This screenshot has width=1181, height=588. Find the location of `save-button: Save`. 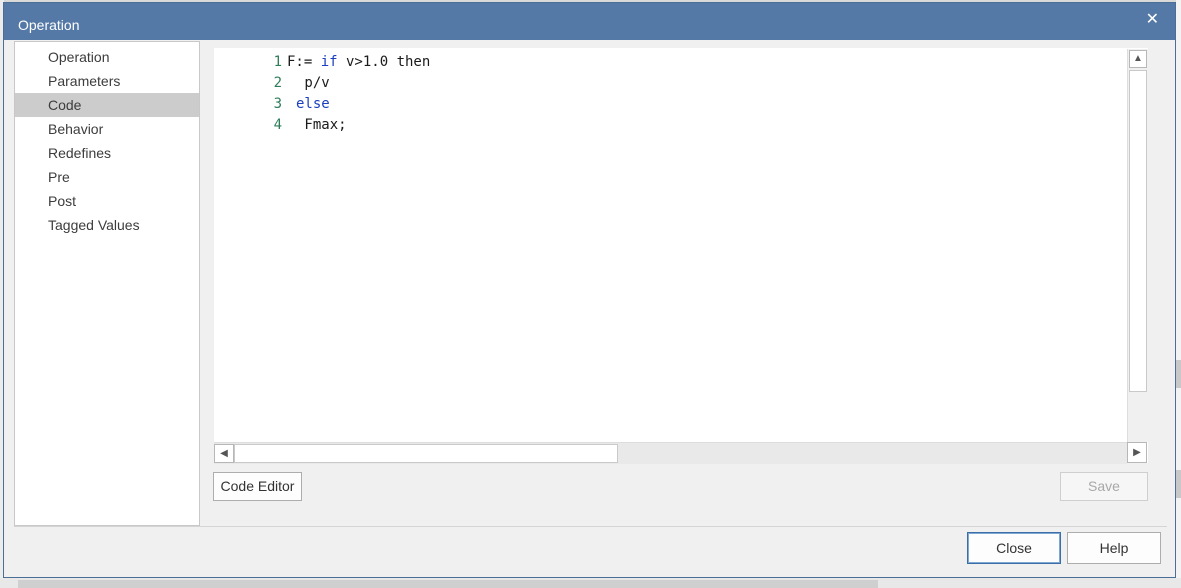

save-button: Save is located at coordinates (1104, 486).